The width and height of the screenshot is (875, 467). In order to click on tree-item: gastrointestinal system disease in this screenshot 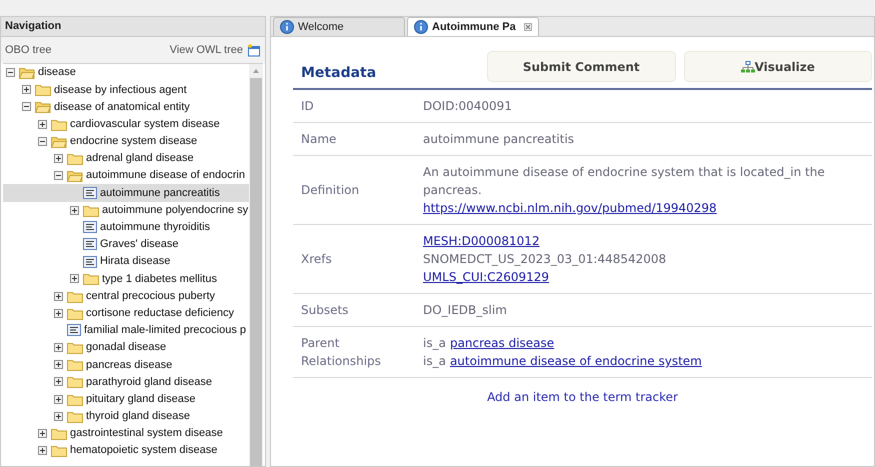, I will do `click(126, 433)`.